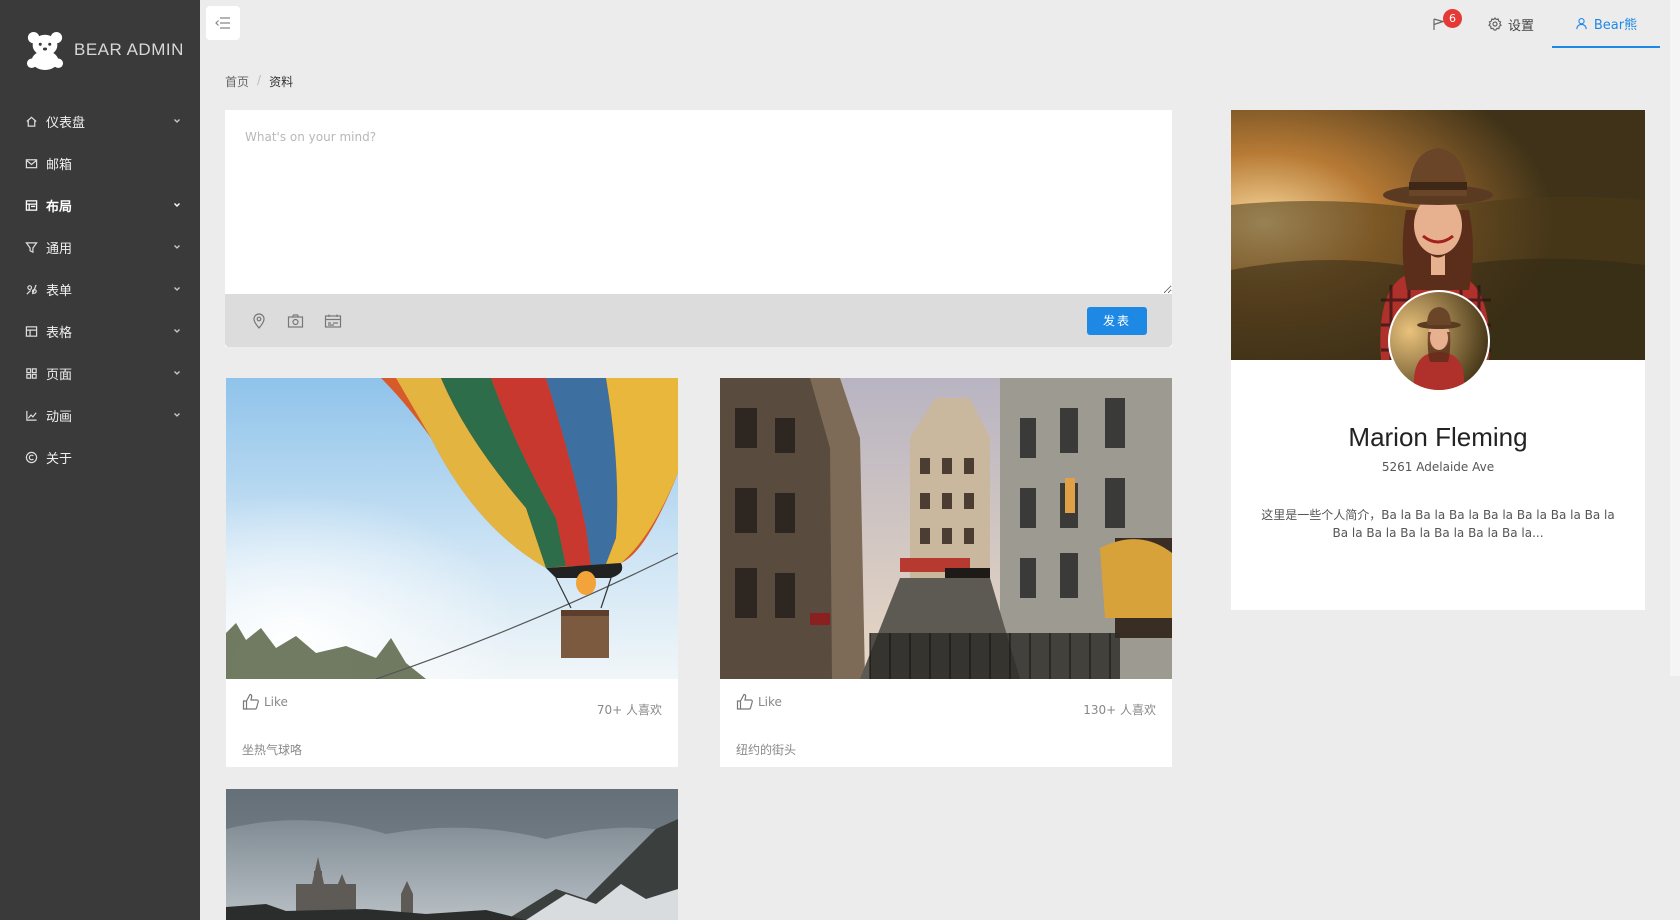 This screenshot has height=920, width=1680. What do you see at coordinates (766, 750) in the screenshot?
I see `post-caption: 纽约的街头` at bounding box center [766, 750].